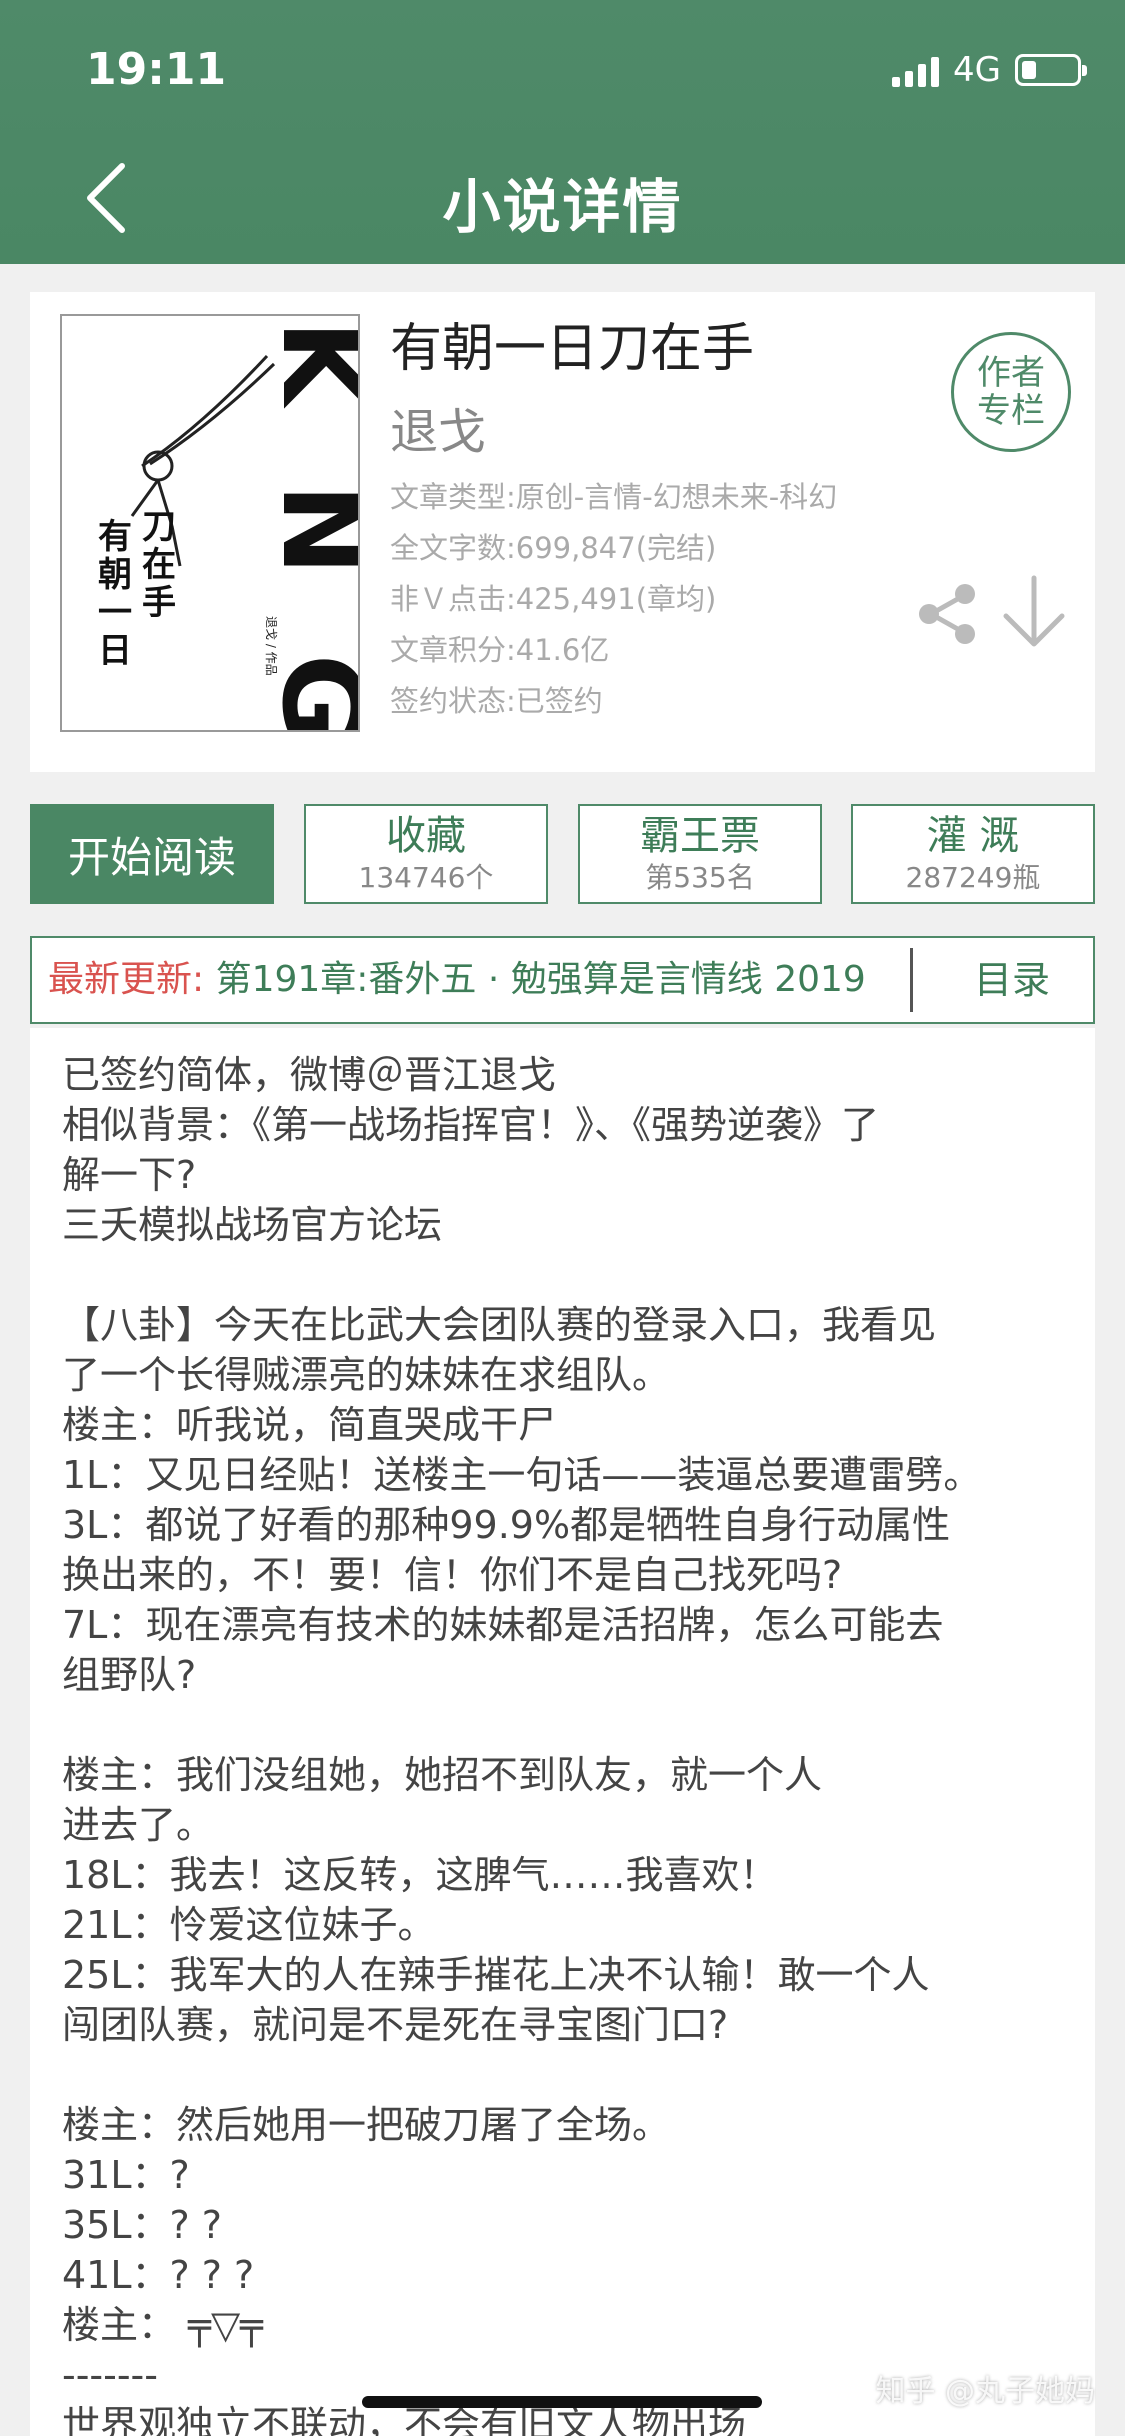 This screenshot has width=1125, height=2436. What do you see at coordinates (426, 877) in the screenshot?
I see `collect-count: 134746个` at bounding box center [426, 877].